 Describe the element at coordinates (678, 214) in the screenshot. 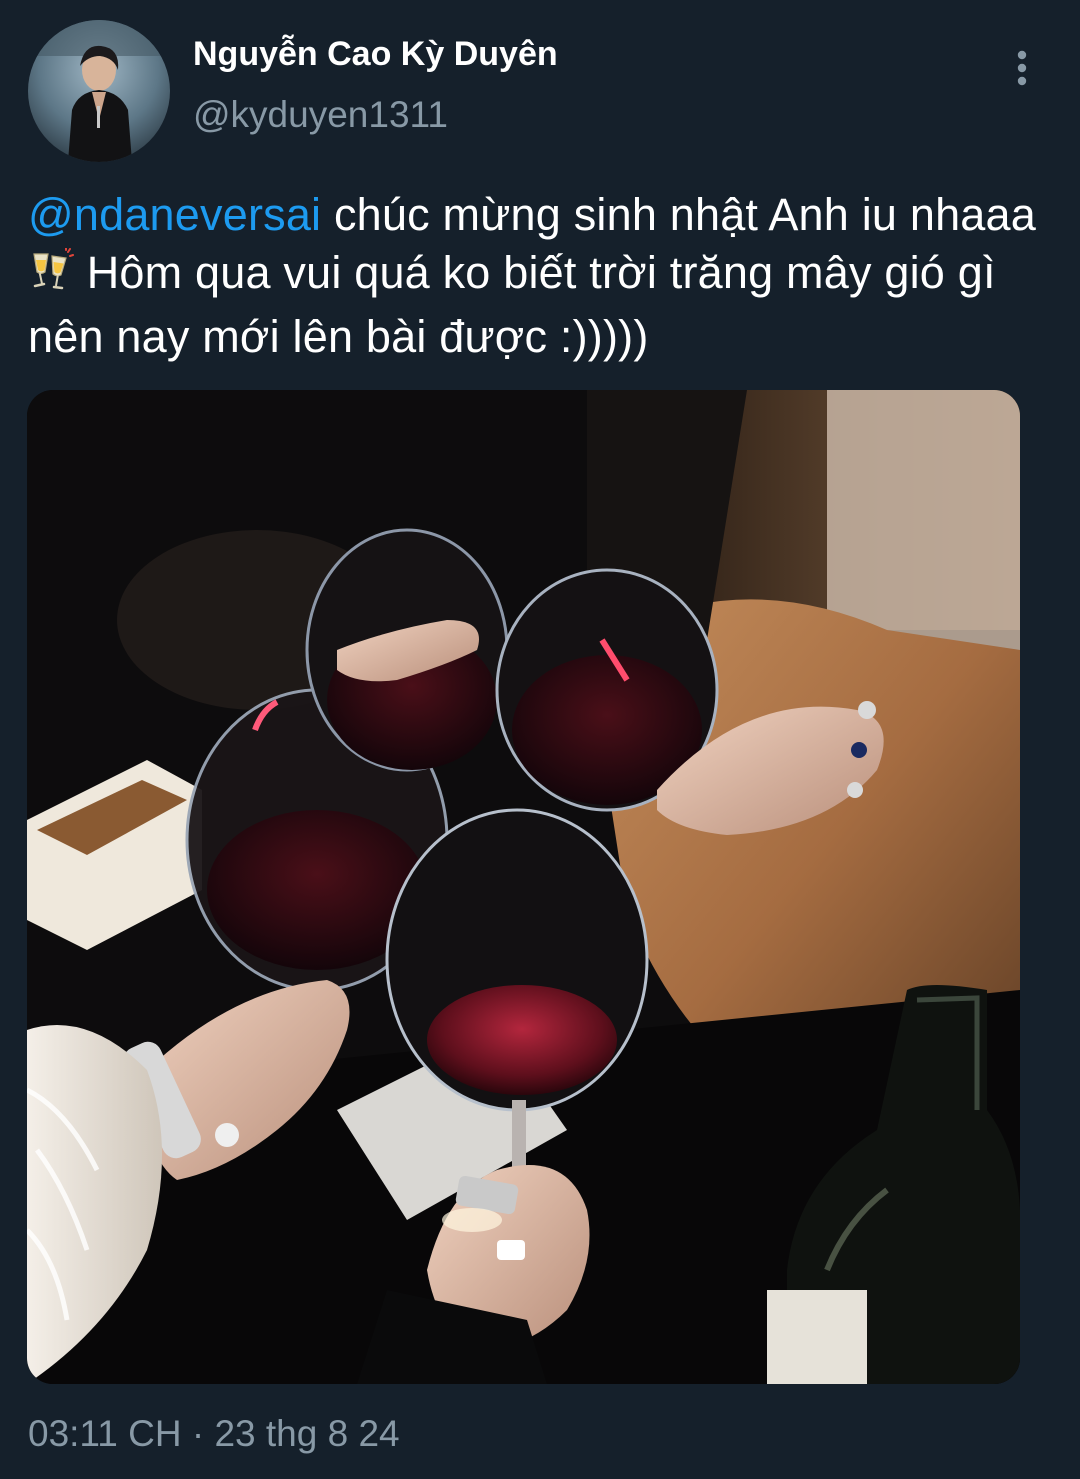

I see `tweet-text-part-1: chúc mừng sinh nhật Anh iu nhaaa` at that location.